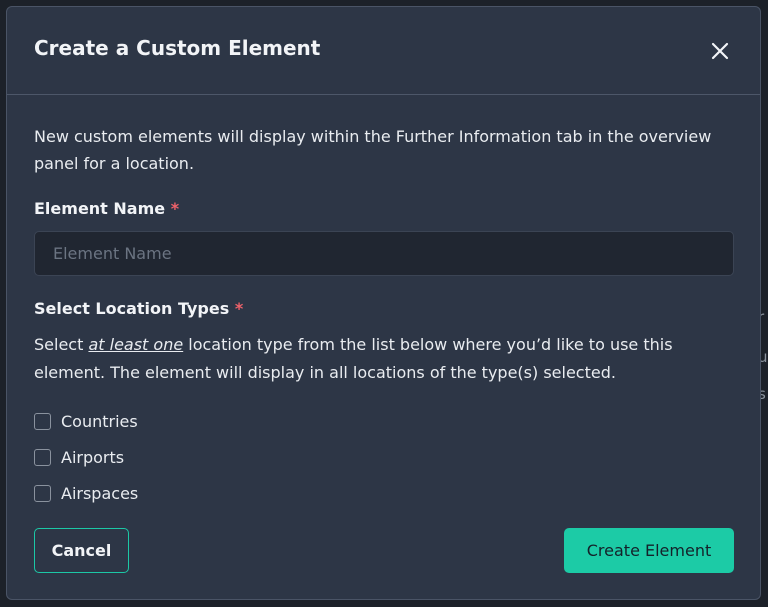  I want to click on cancel-button: Cancel, so click(81, 550).